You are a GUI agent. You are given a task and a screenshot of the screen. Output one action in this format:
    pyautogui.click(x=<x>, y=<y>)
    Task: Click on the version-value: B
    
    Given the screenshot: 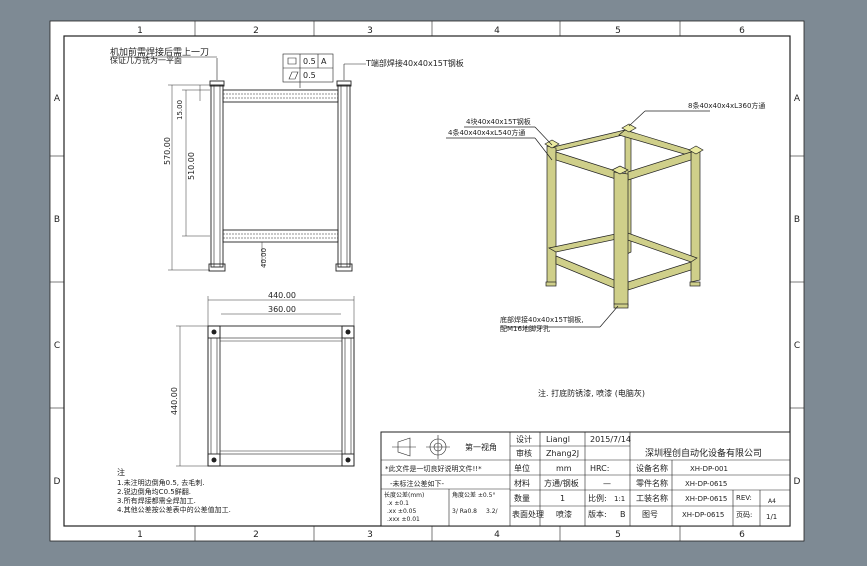 What is the action you would take?
    pyautogui.click(x=623, y=514)
    